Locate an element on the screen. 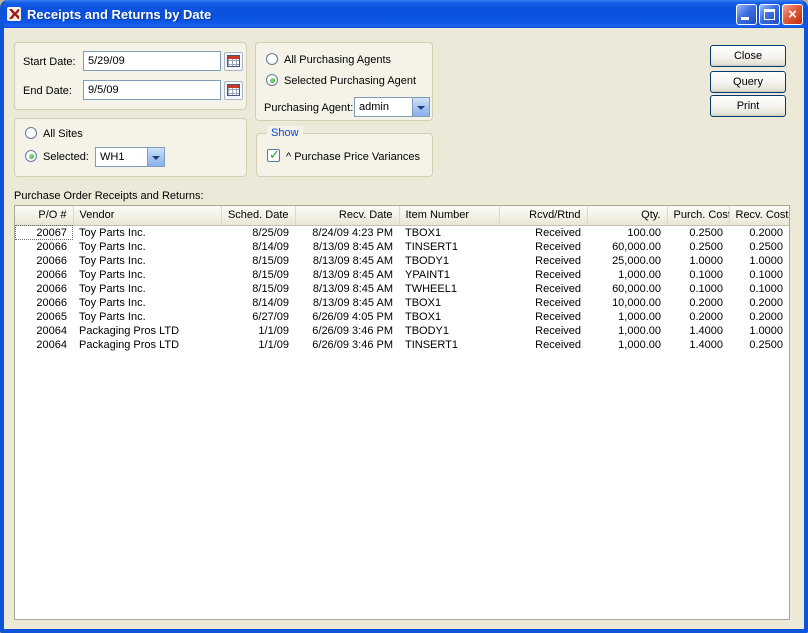  titlebar: Receipts and Returns by Date × is located at coordinates (404, 14).